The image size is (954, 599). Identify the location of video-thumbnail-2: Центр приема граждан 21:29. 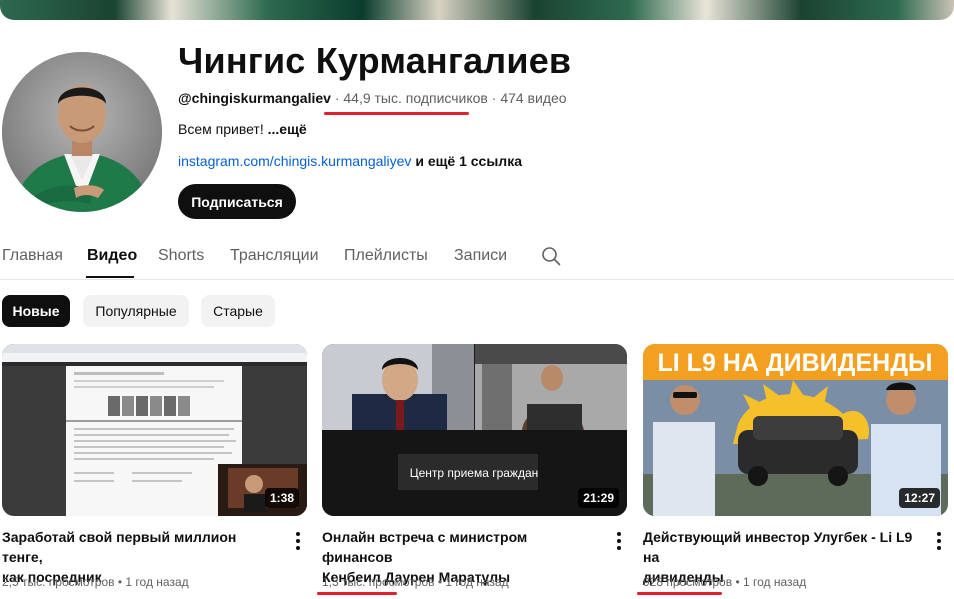
(474, 430).